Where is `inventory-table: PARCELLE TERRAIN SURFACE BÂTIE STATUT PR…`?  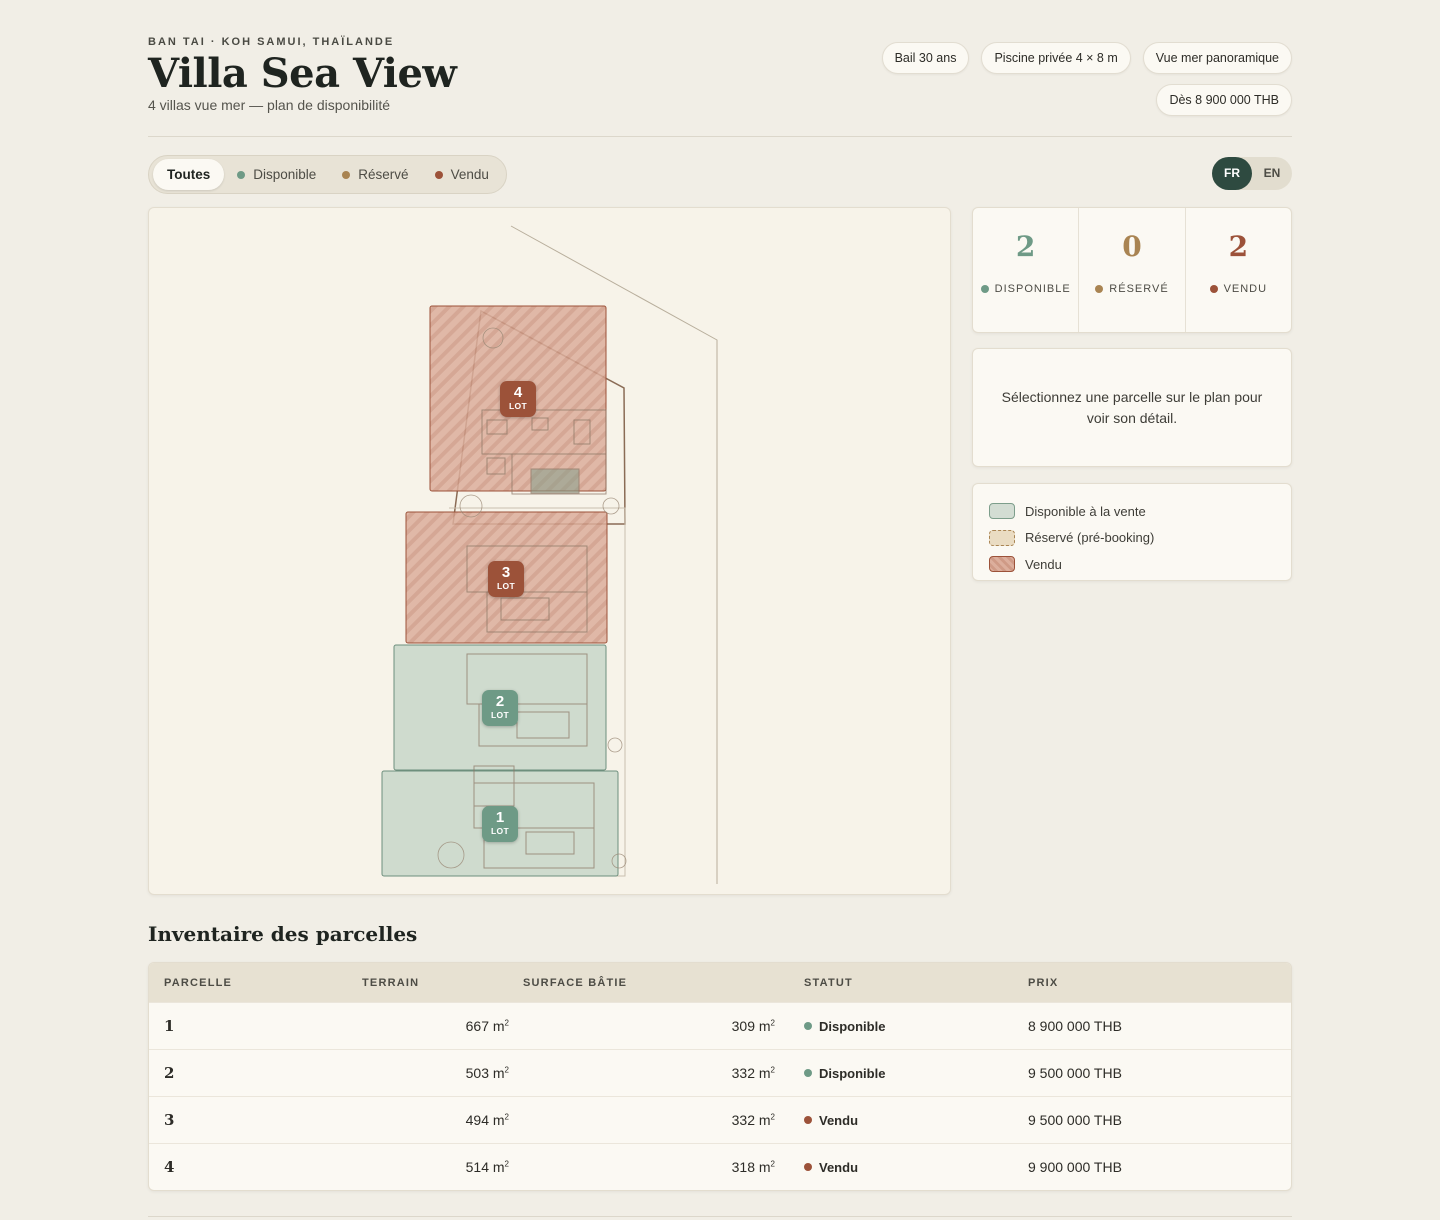 inventory-table: PARCELLE TERRAIN SURFACE BÂTIE STATUT PR… is located at coordinates (720, 1076).